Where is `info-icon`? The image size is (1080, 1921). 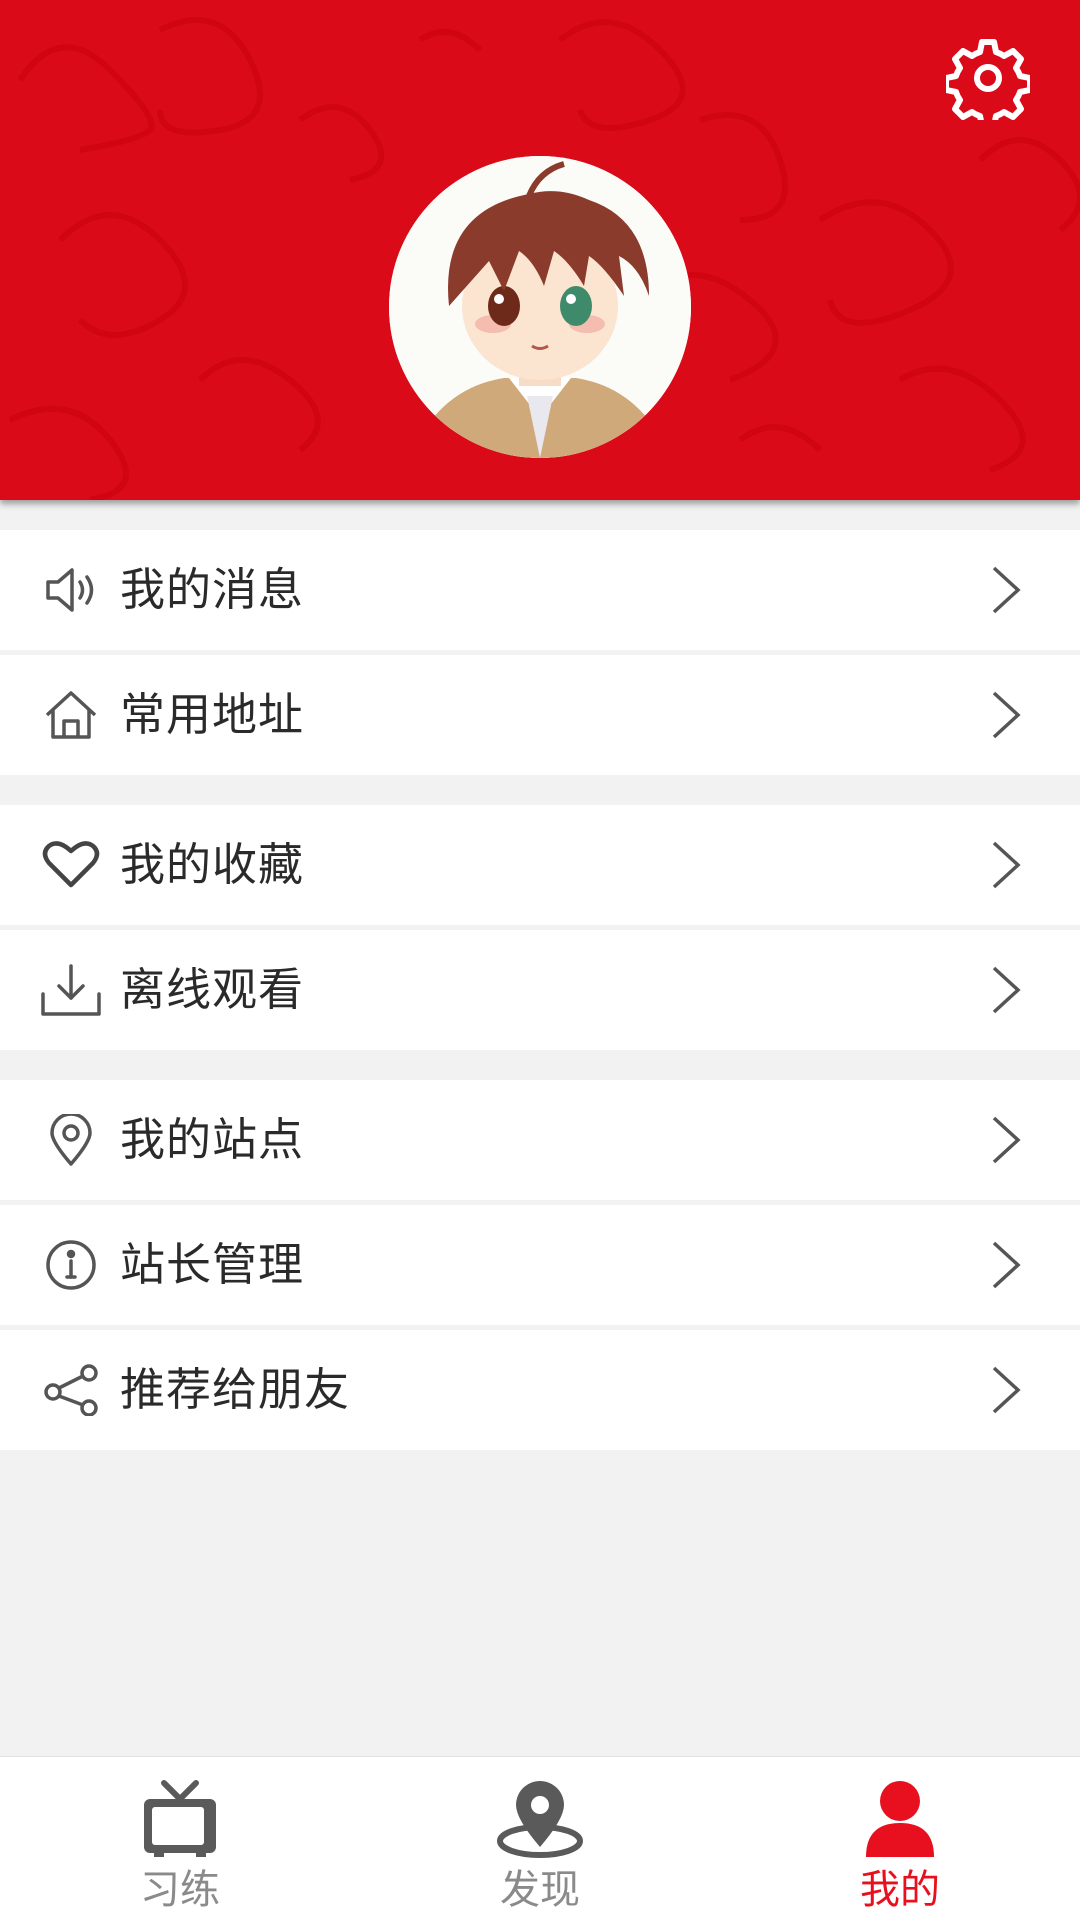 info-icon is located at coordinates (71, 1265).